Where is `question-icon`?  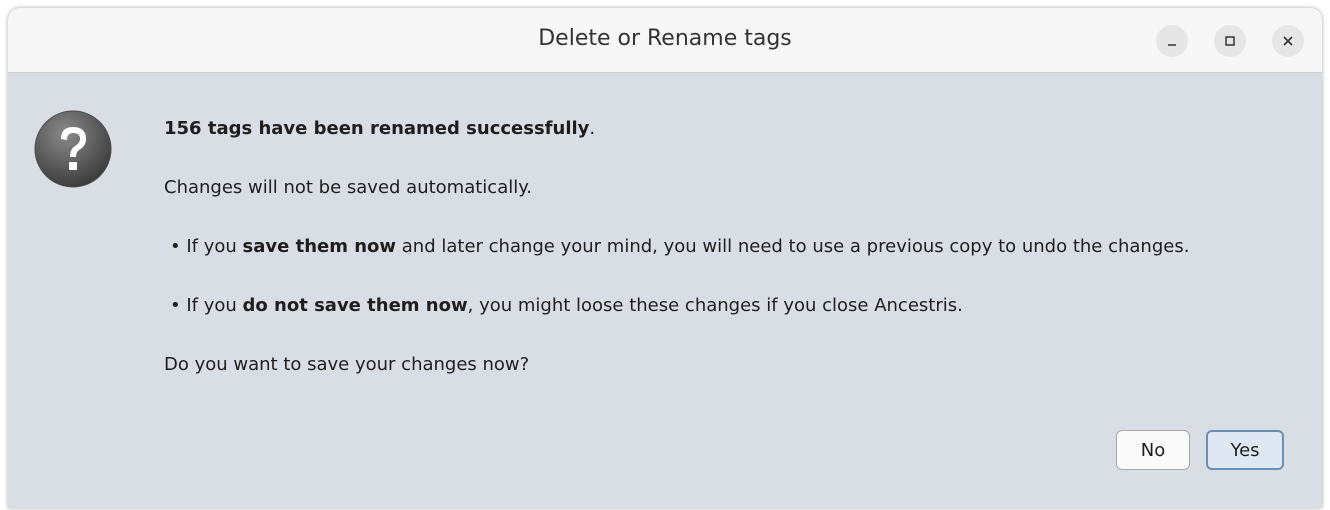 question-icon is located at coordinates (73, 149).